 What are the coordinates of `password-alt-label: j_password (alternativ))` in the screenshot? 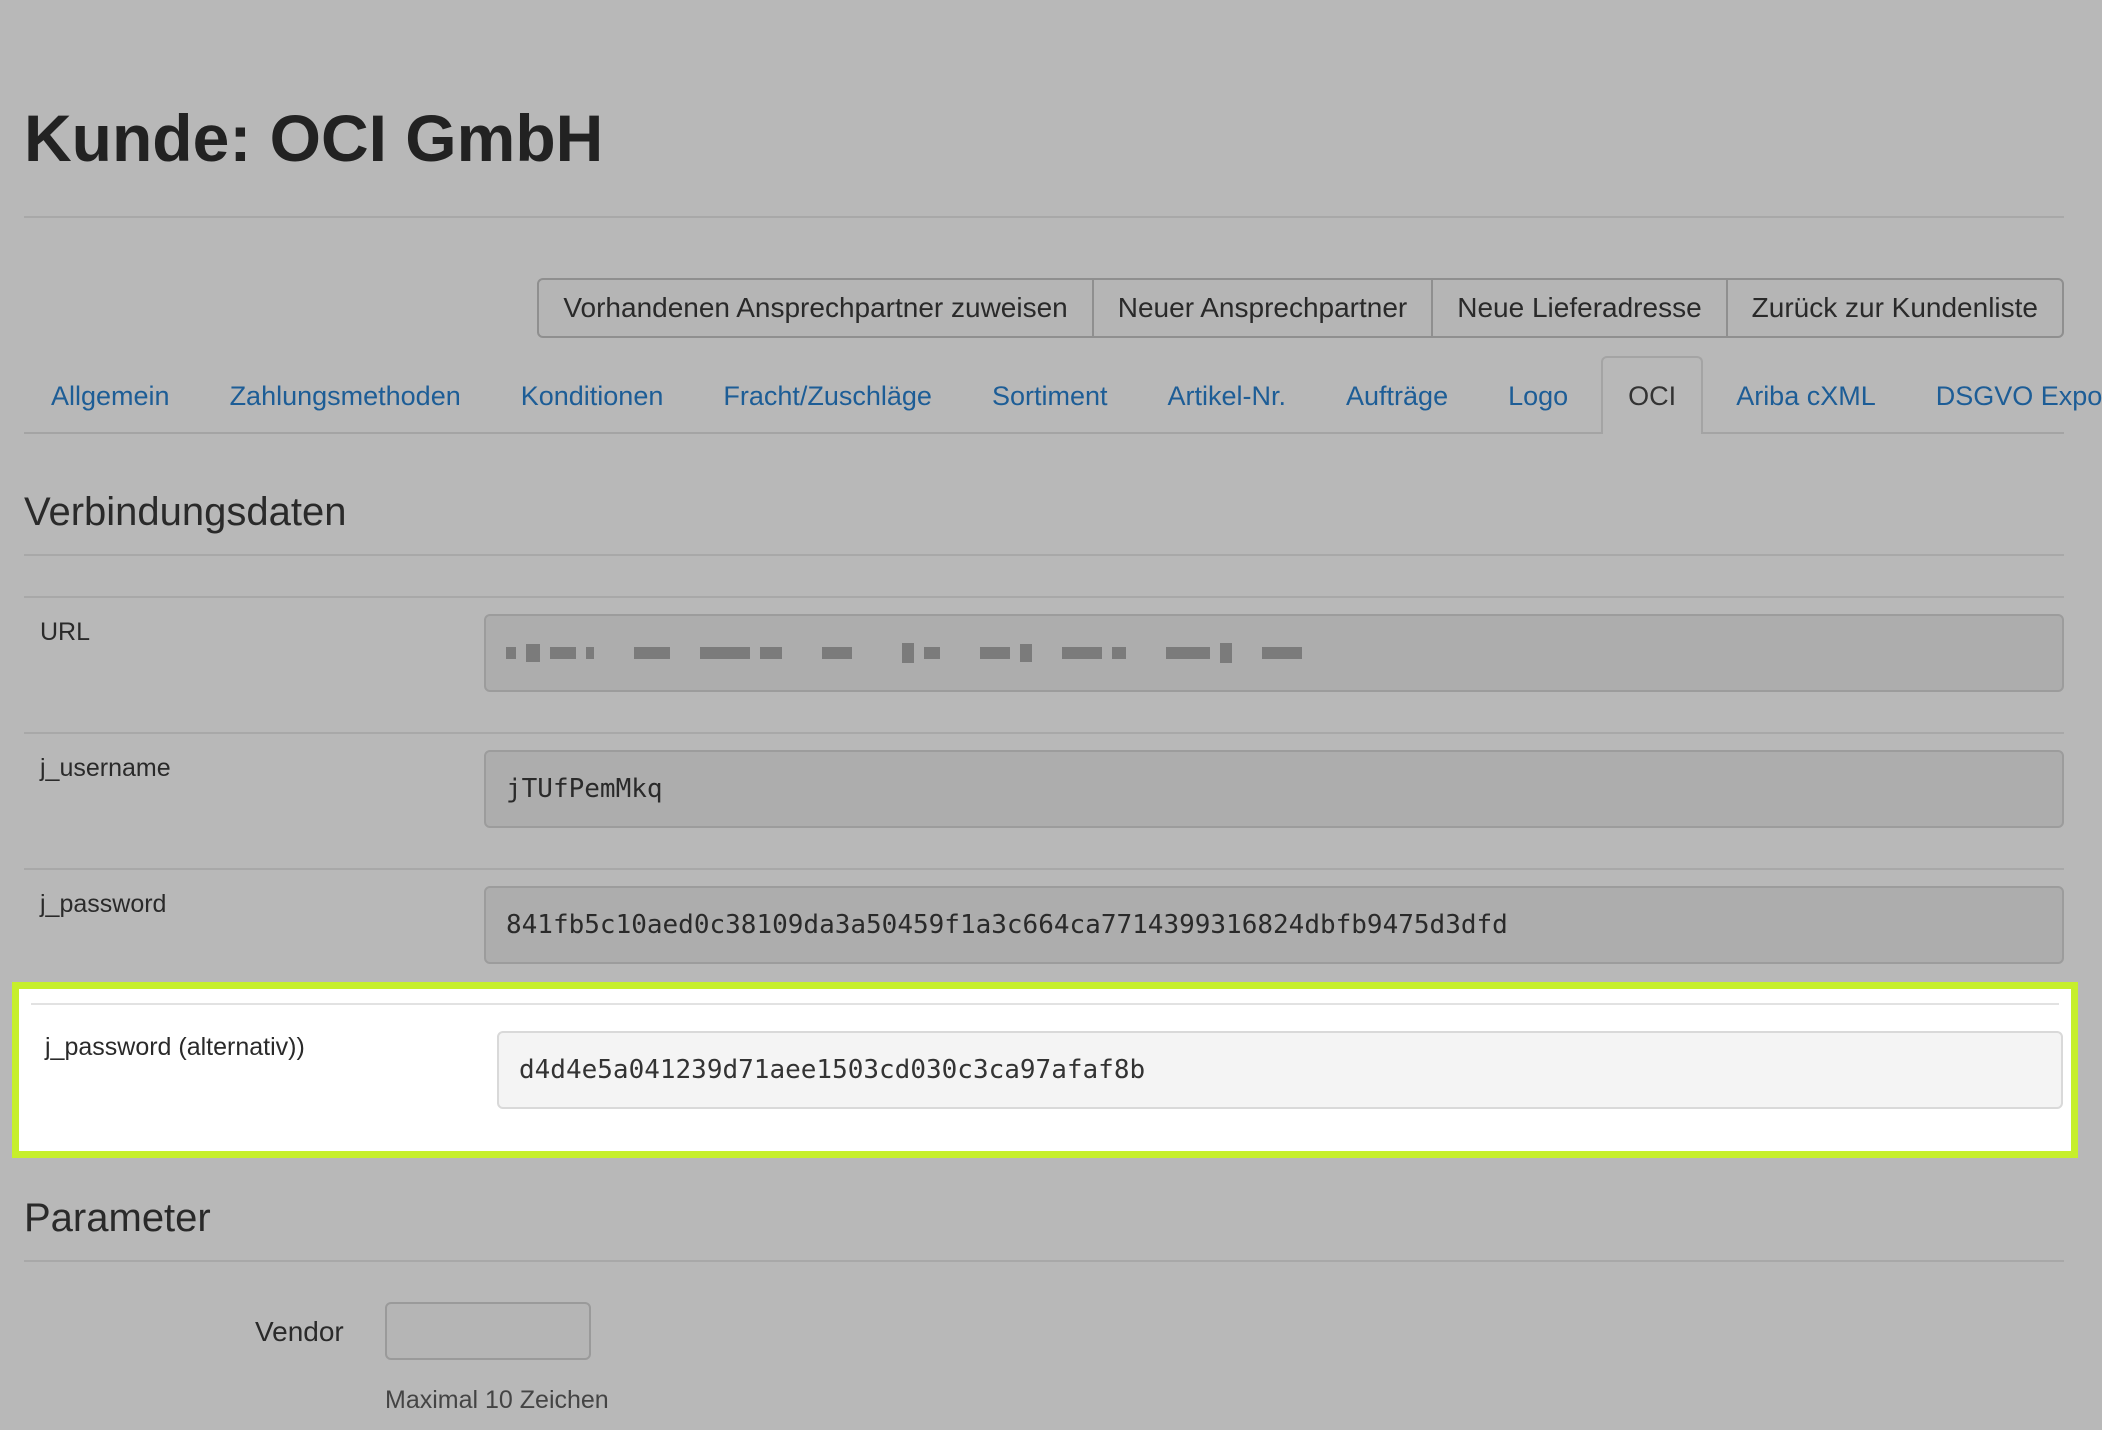 It's located at (175, 1047).